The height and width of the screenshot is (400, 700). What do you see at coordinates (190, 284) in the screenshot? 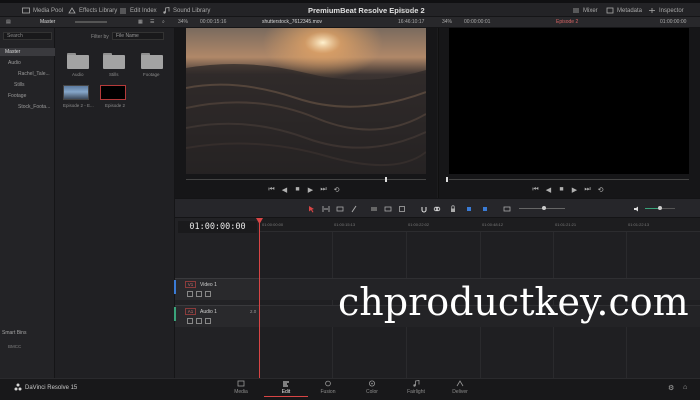
I see `track-id: V1` at bounding box center [190, 284].